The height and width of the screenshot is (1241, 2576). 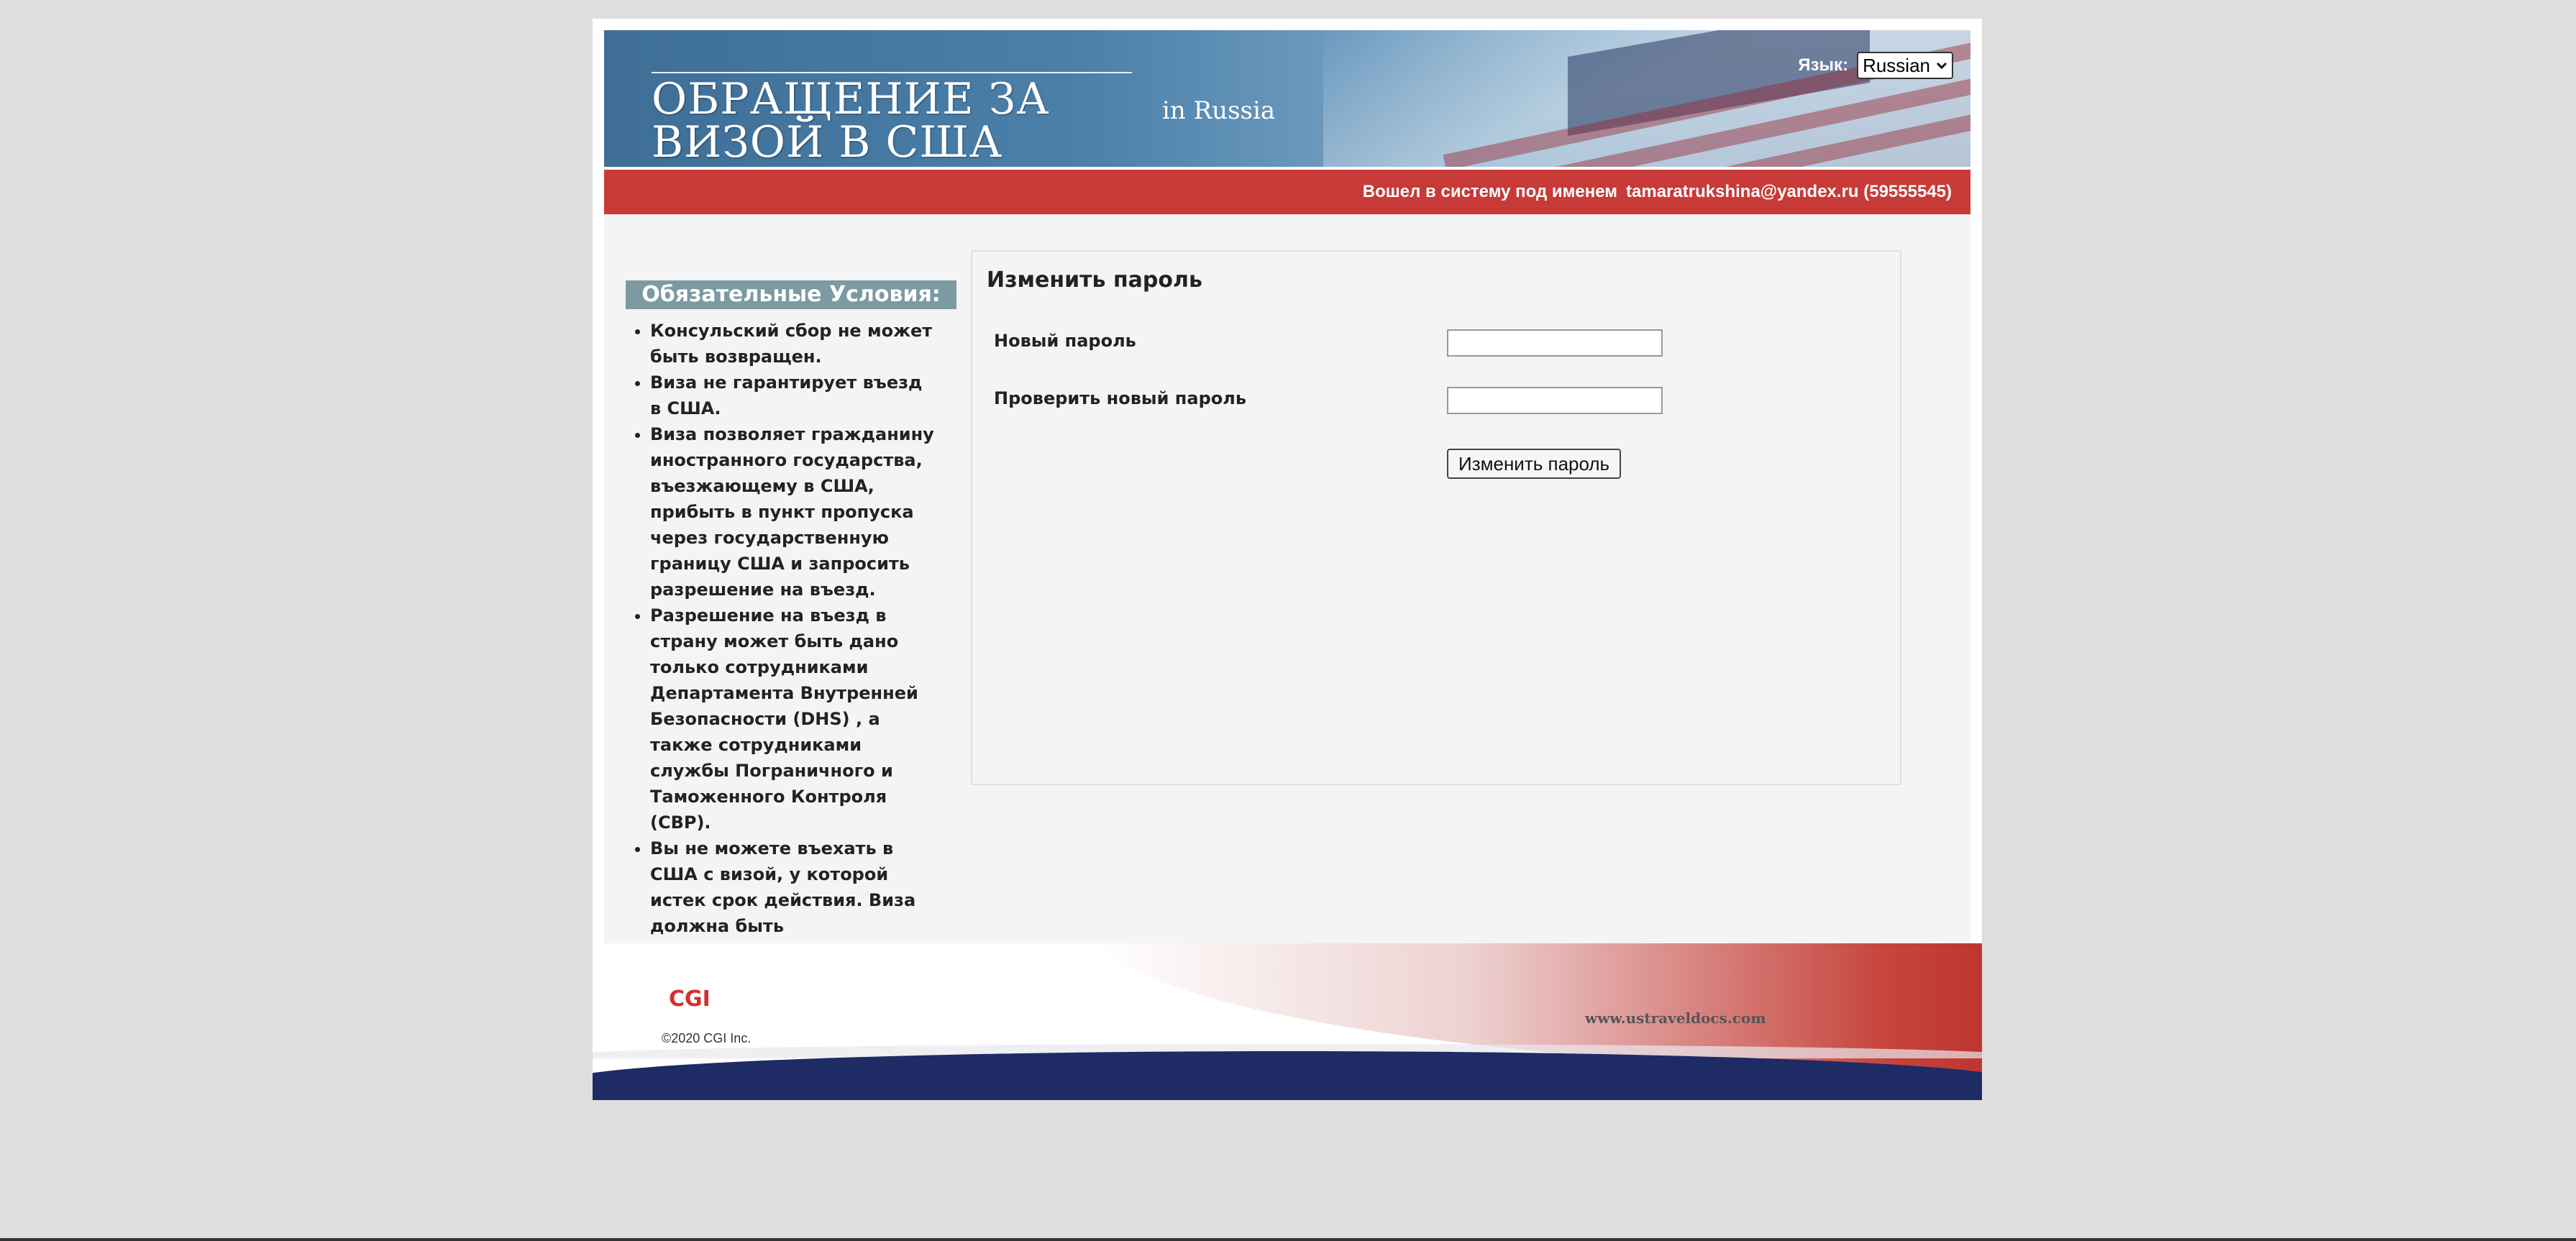 I want to click on chevron-down-icon, so click(x=1942, y=66).